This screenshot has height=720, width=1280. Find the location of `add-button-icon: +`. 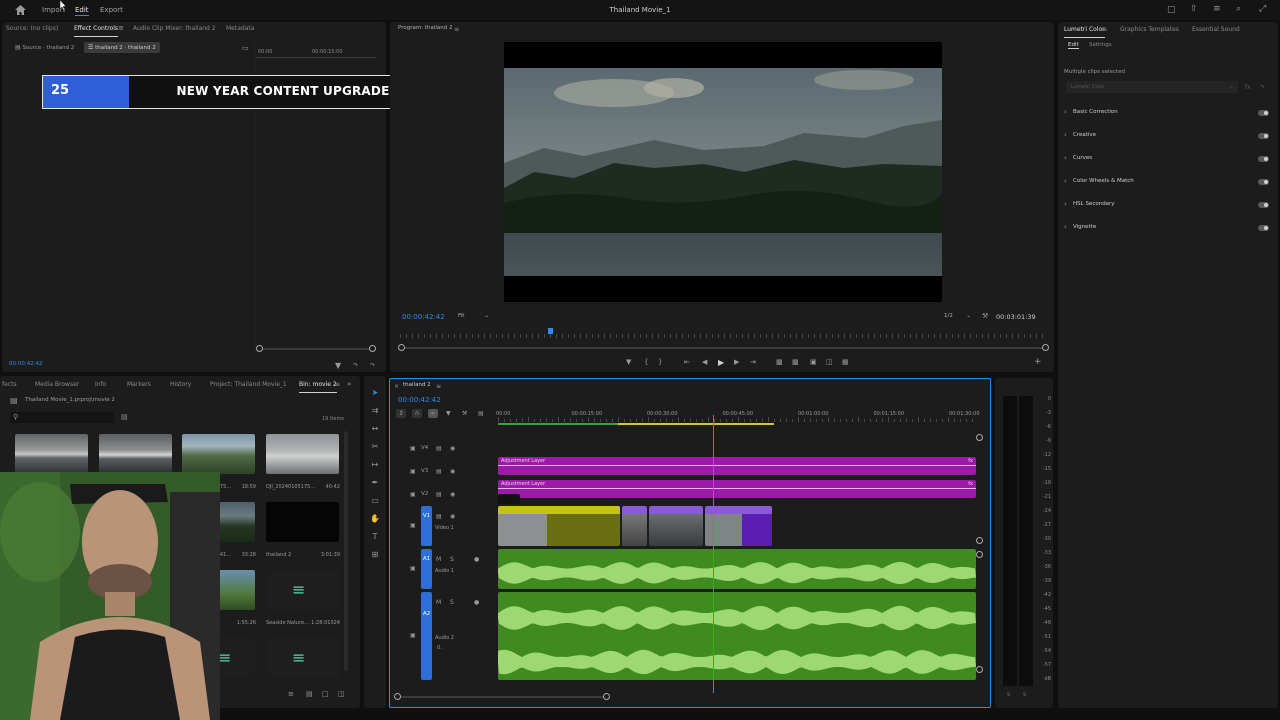

add-button-icon: + is located at coordinates (1038, 362).